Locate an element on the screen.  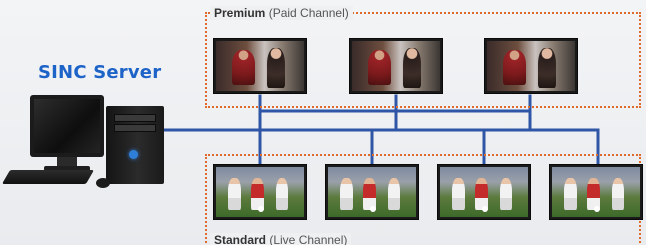
monitor is located at coordinates (67, 126).